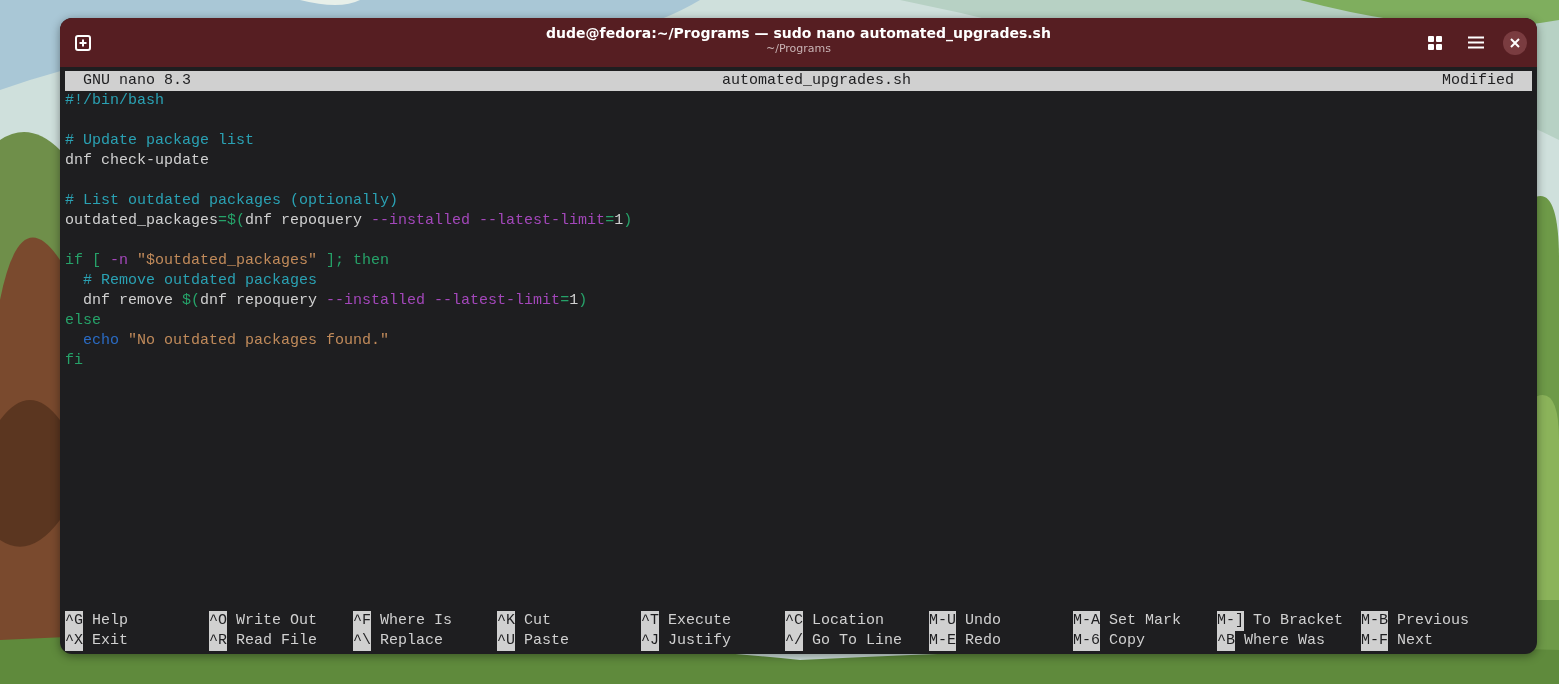 Image resolution: width=1559 pixels, height=684 pixels. What do you see at coordinates (506, 641) in the screenshot?
I see `shortcut-key: ^U` at bounding box center [506, 641].